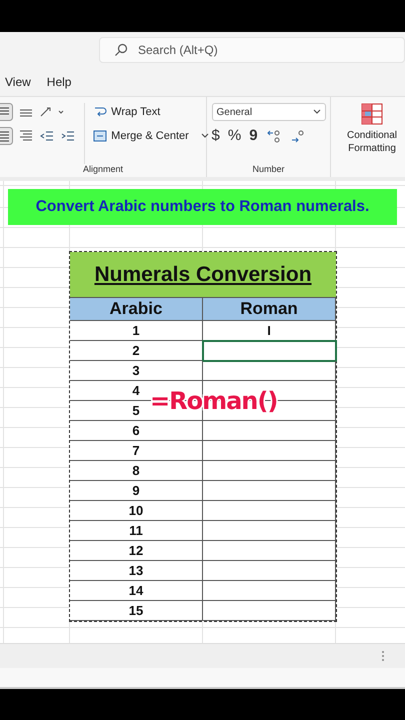 This screenshot has height=720, width=405. I want to click on table-cell: 12, so click(136, 551).